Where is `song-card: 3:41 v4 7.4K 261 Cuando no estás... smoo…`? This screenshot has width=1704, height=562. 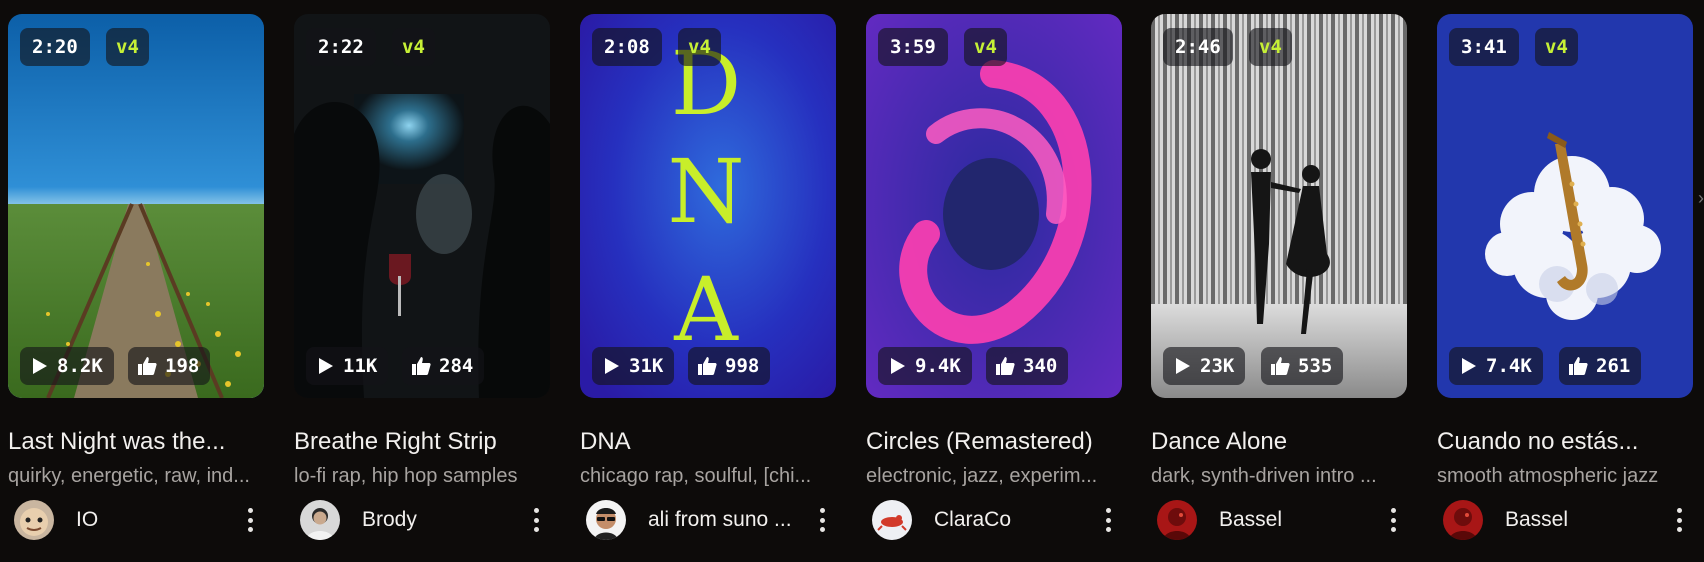 song-card: 3:41 v4 7.4K 261 Cuando no estás... smoo… is located at coordinates (1565, 277).